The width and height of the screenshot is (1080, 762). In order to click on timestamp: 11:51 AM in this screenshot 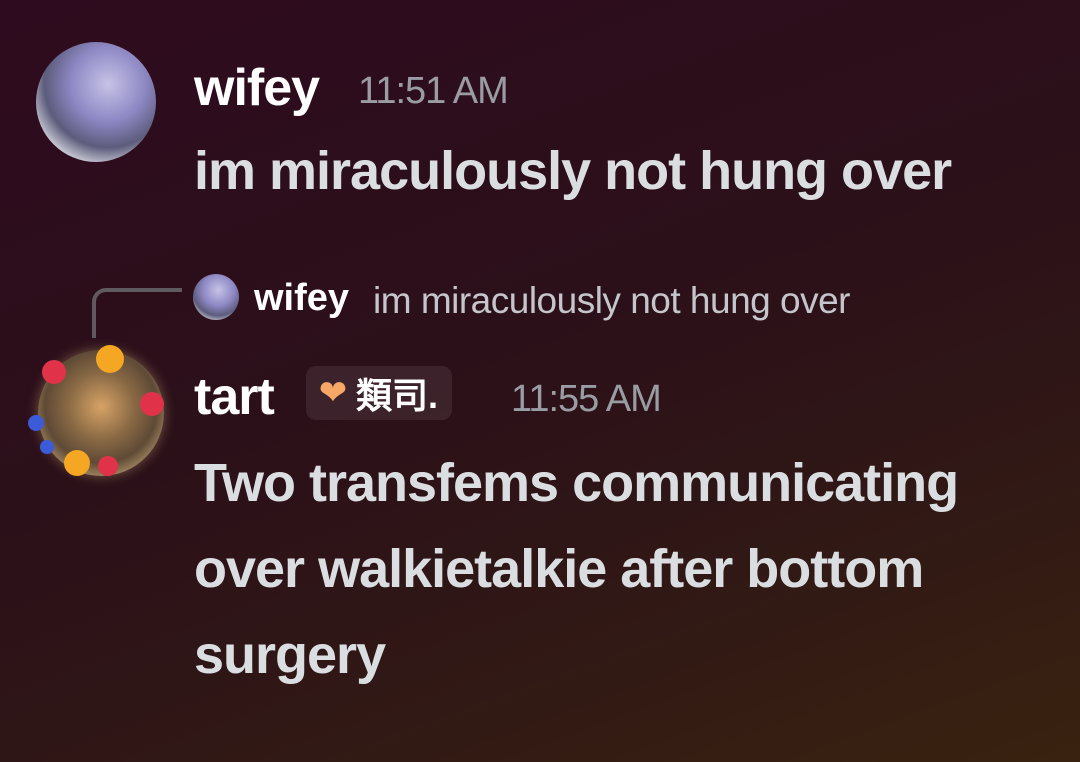, I will do `click(433, 91)`.